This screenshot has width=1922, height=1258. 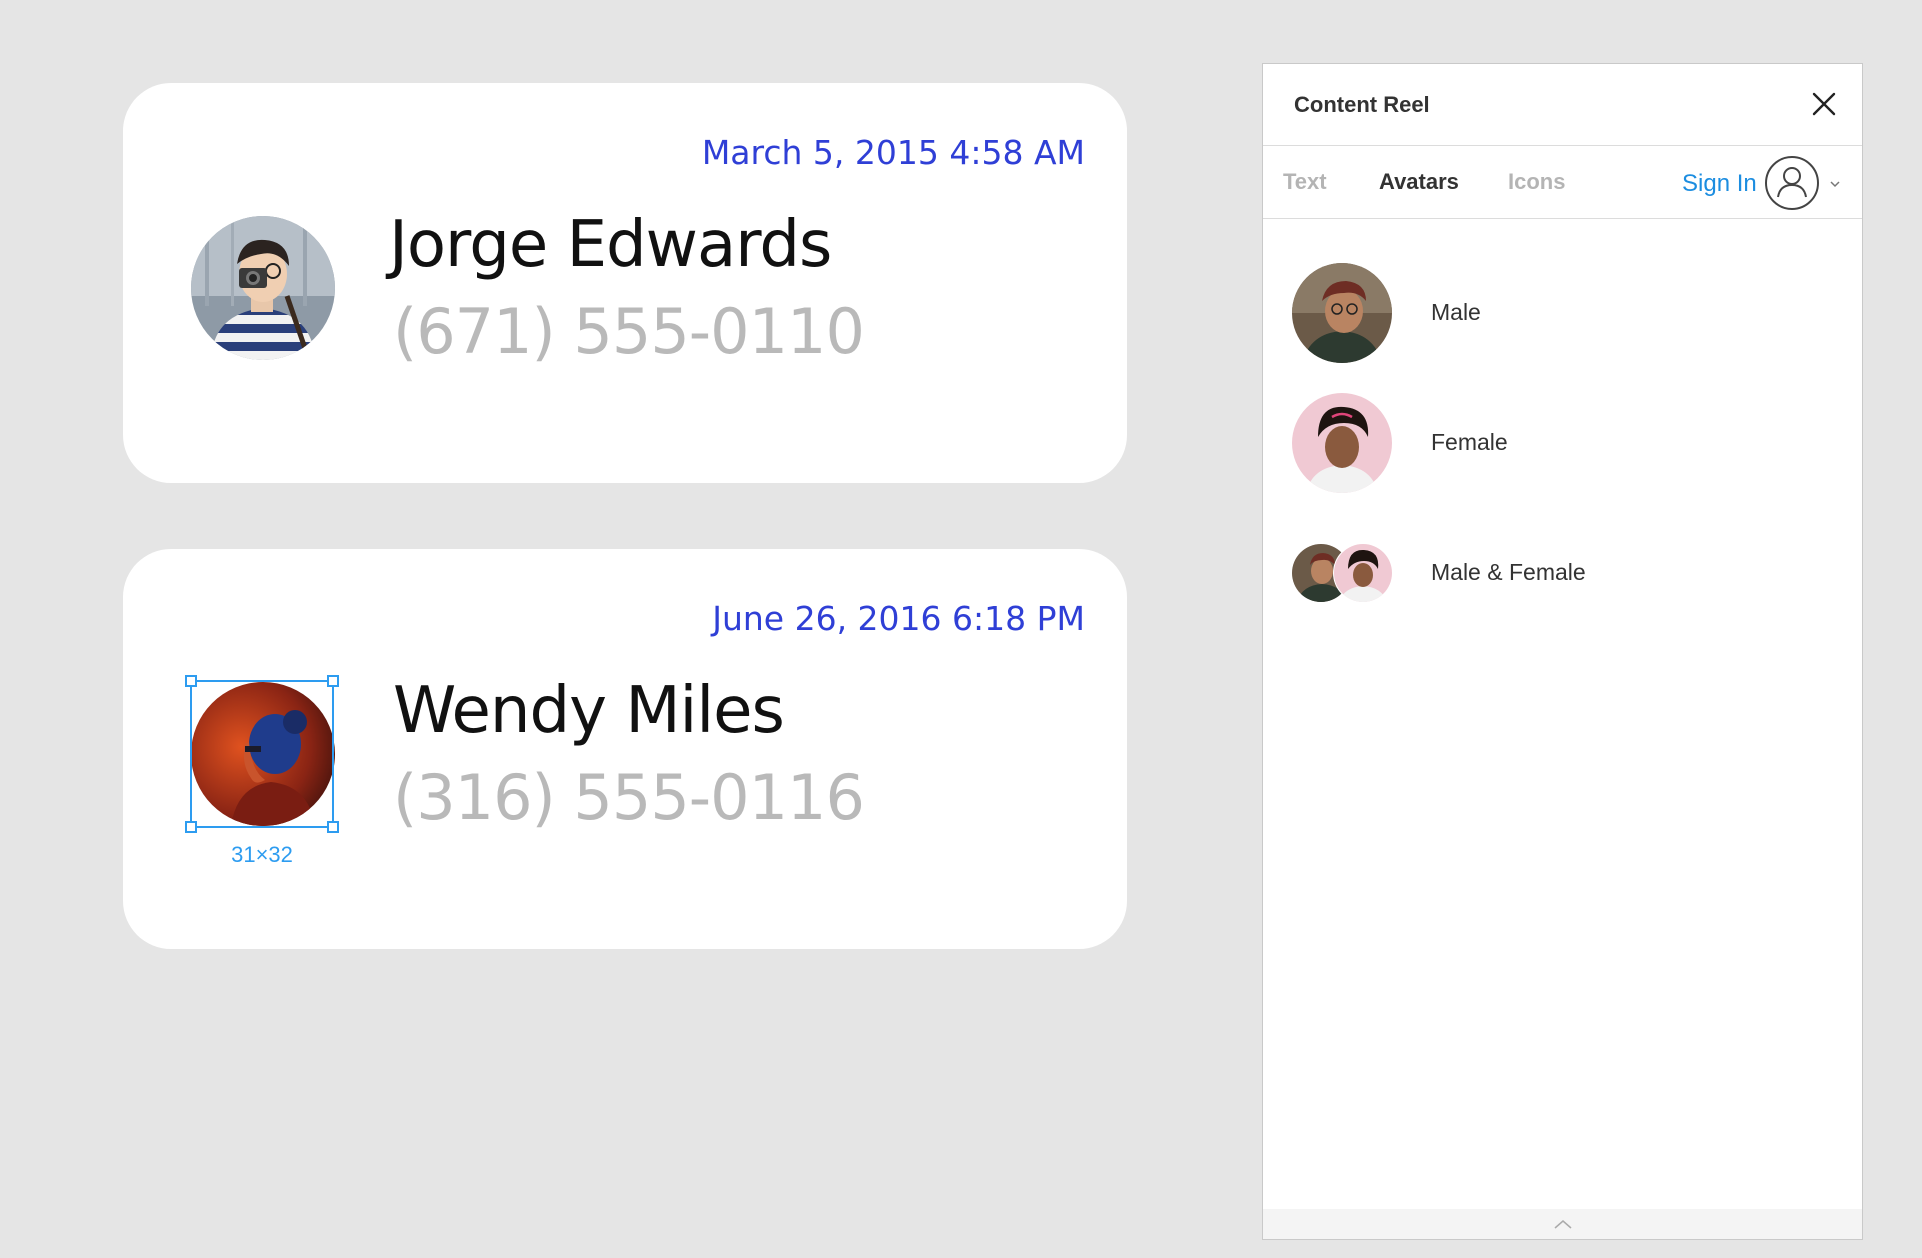 What do you see at coordinates (1824, 104) in the screenshot?
I see `close-icon` at bounding box center [1824, 104].